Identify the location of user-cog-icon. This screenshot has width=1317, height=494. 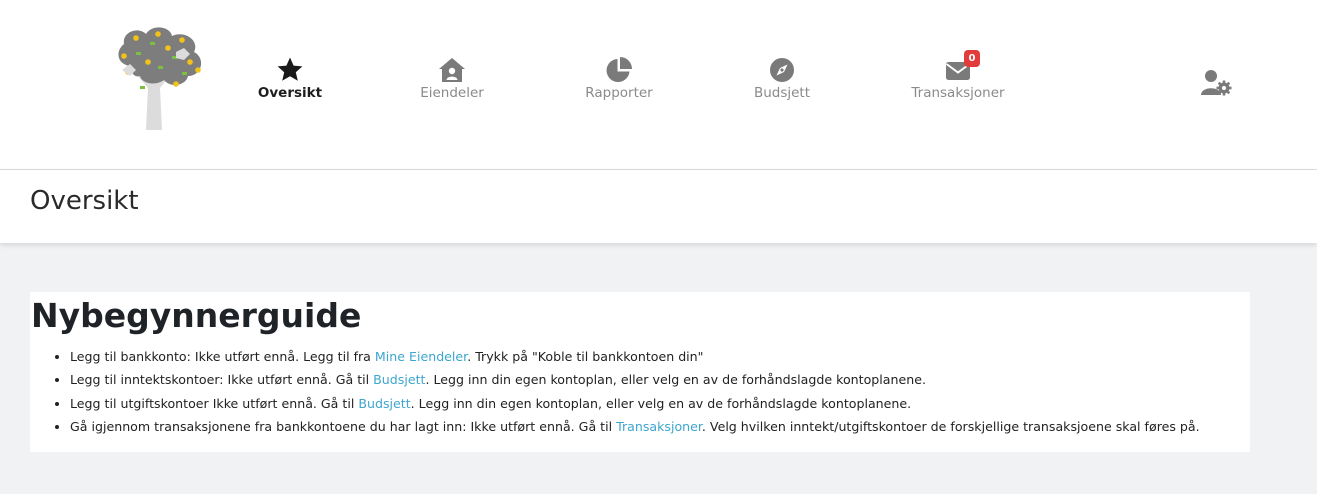
(1217, 86).